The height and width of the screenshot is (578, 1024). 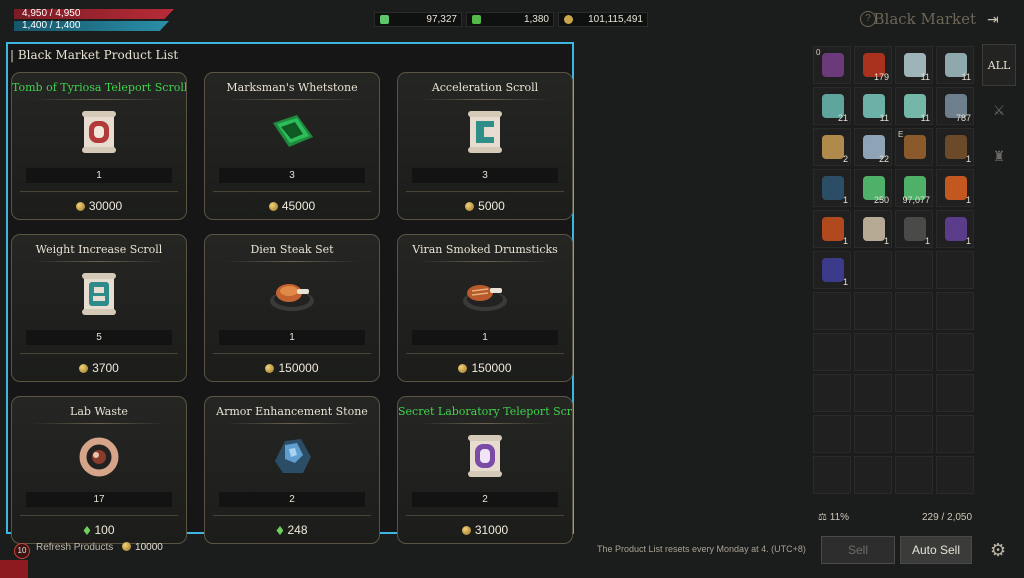 I want to click on green-gem-icon, so click(x=384, y=19).